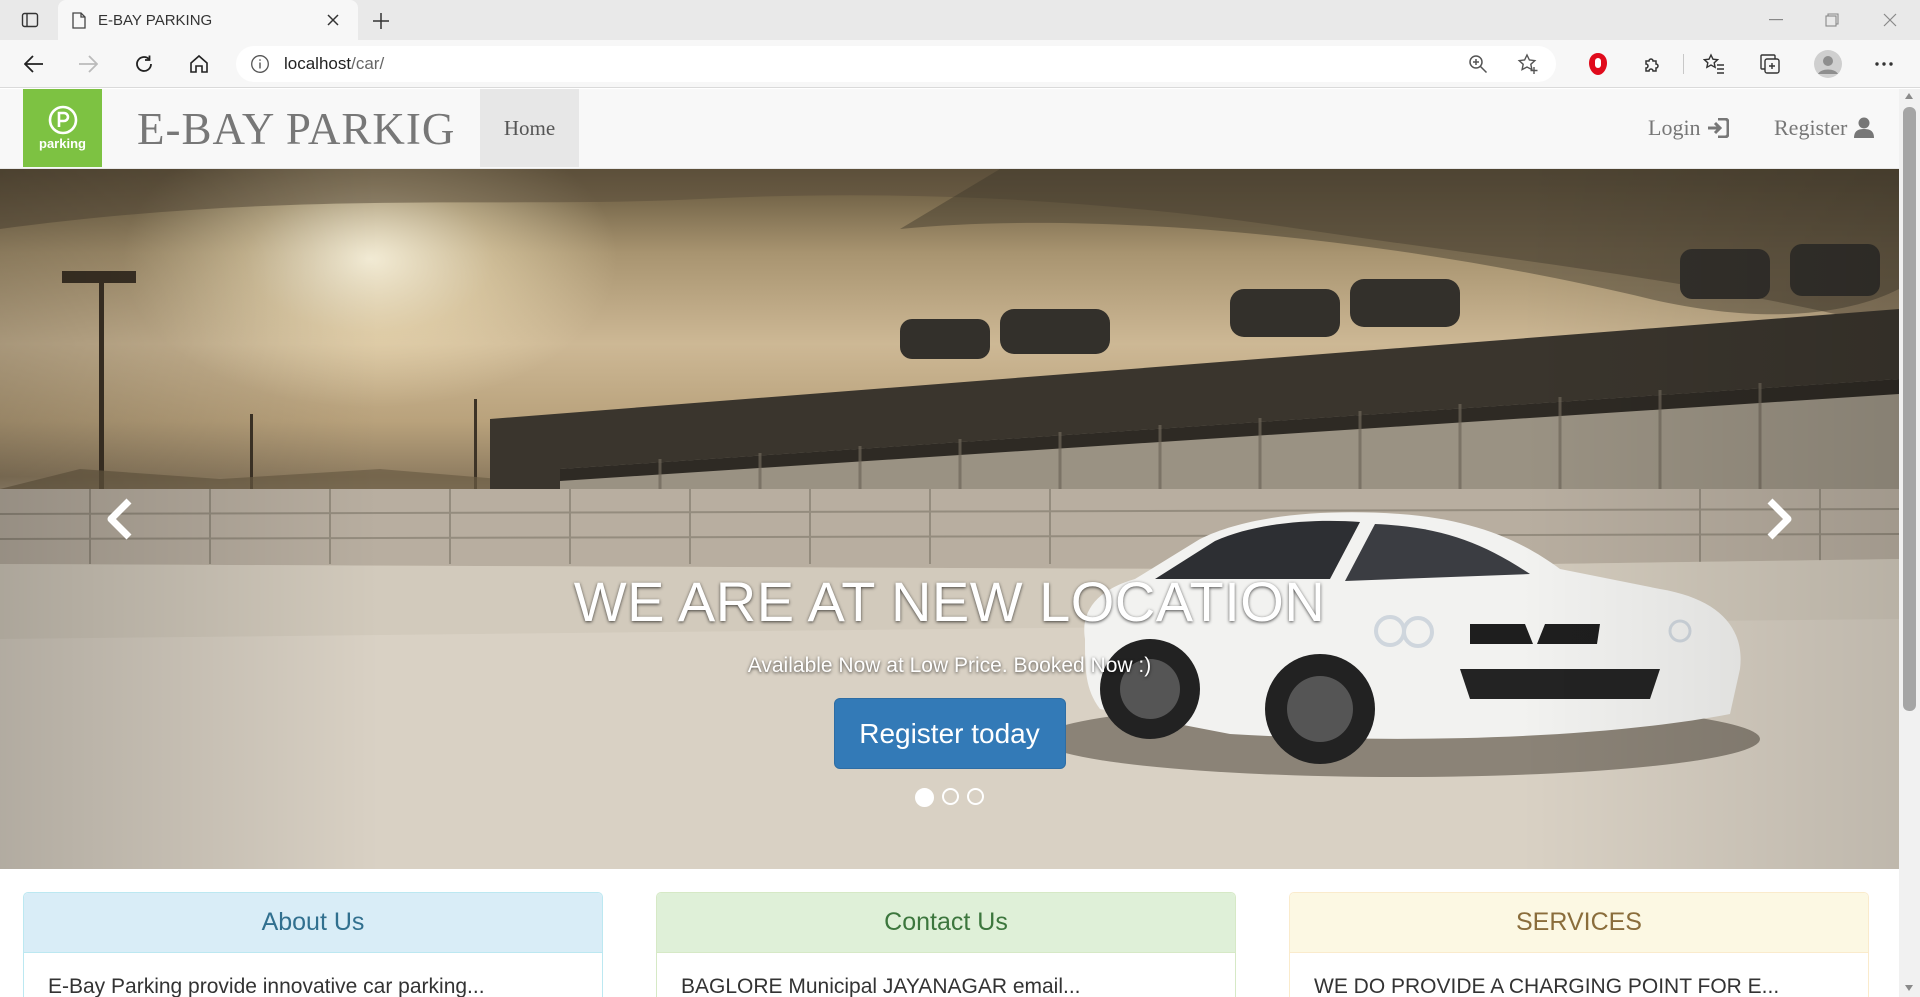 The height and width of the screenshot is (997, 1920). What do you see at coordinates (1598, 64) in the screenshot?
I see `adblock-extension-icon` at bounding box center [1598, 64].